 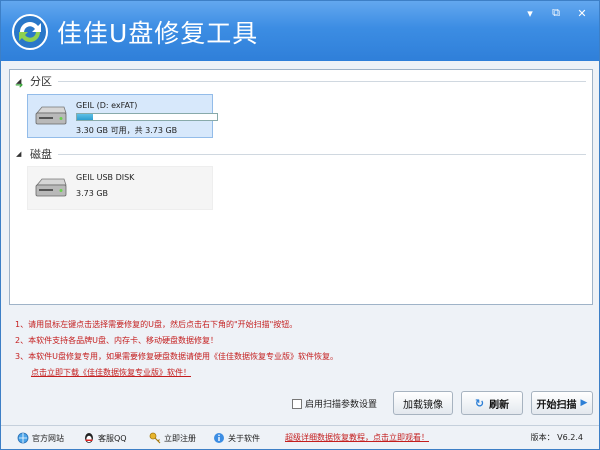 I want to click on partition-name: GEIL (D: exFAT), so click(x=107, y=105).